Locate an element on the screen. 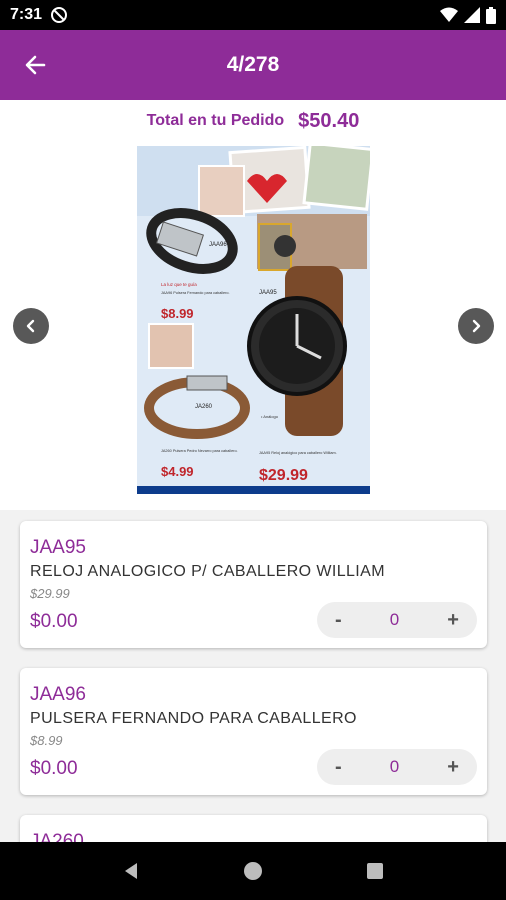 This screenshot has height=900, width=506. home-nav-icon is located at coordinates (253, 871).